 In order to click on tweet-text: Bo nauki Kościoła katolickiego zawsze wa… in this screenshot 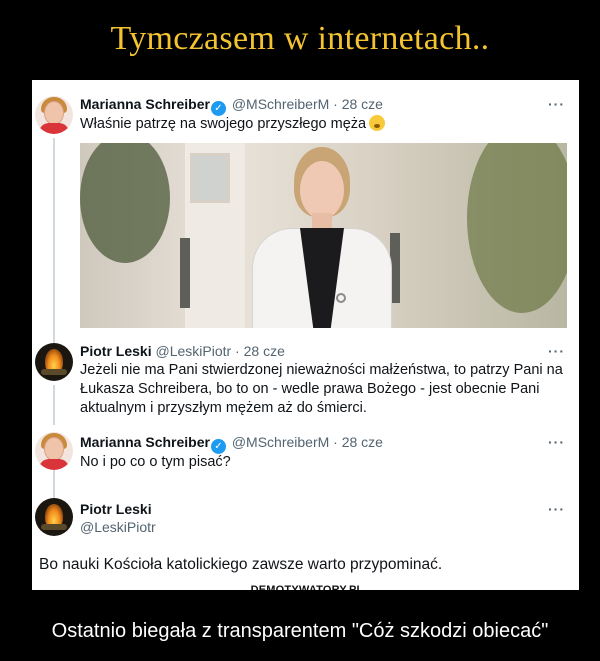, I will do `click(241, 564)`.